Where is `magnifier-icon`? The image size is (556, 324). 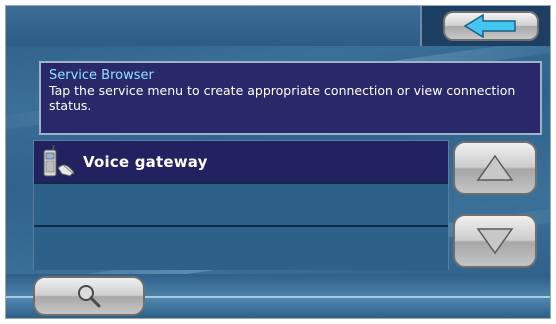
magnifier-icon is located at coordinates (89, 296).